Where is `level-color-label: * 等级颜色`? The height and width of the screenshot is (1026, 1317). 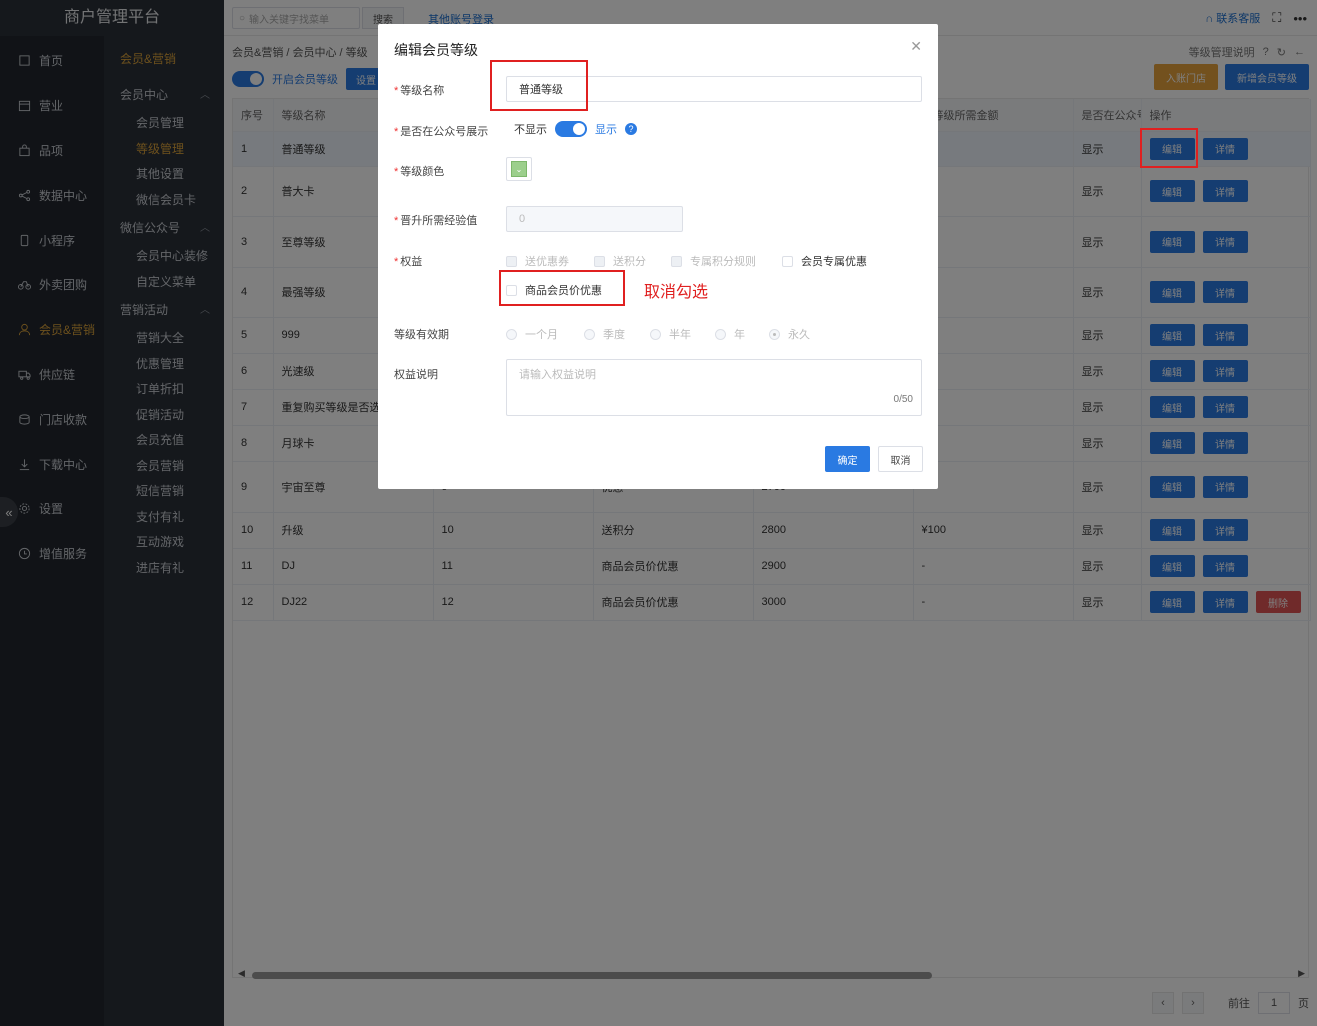
level-color-label: * 等级颜色 is located at coordinates (419, 172).